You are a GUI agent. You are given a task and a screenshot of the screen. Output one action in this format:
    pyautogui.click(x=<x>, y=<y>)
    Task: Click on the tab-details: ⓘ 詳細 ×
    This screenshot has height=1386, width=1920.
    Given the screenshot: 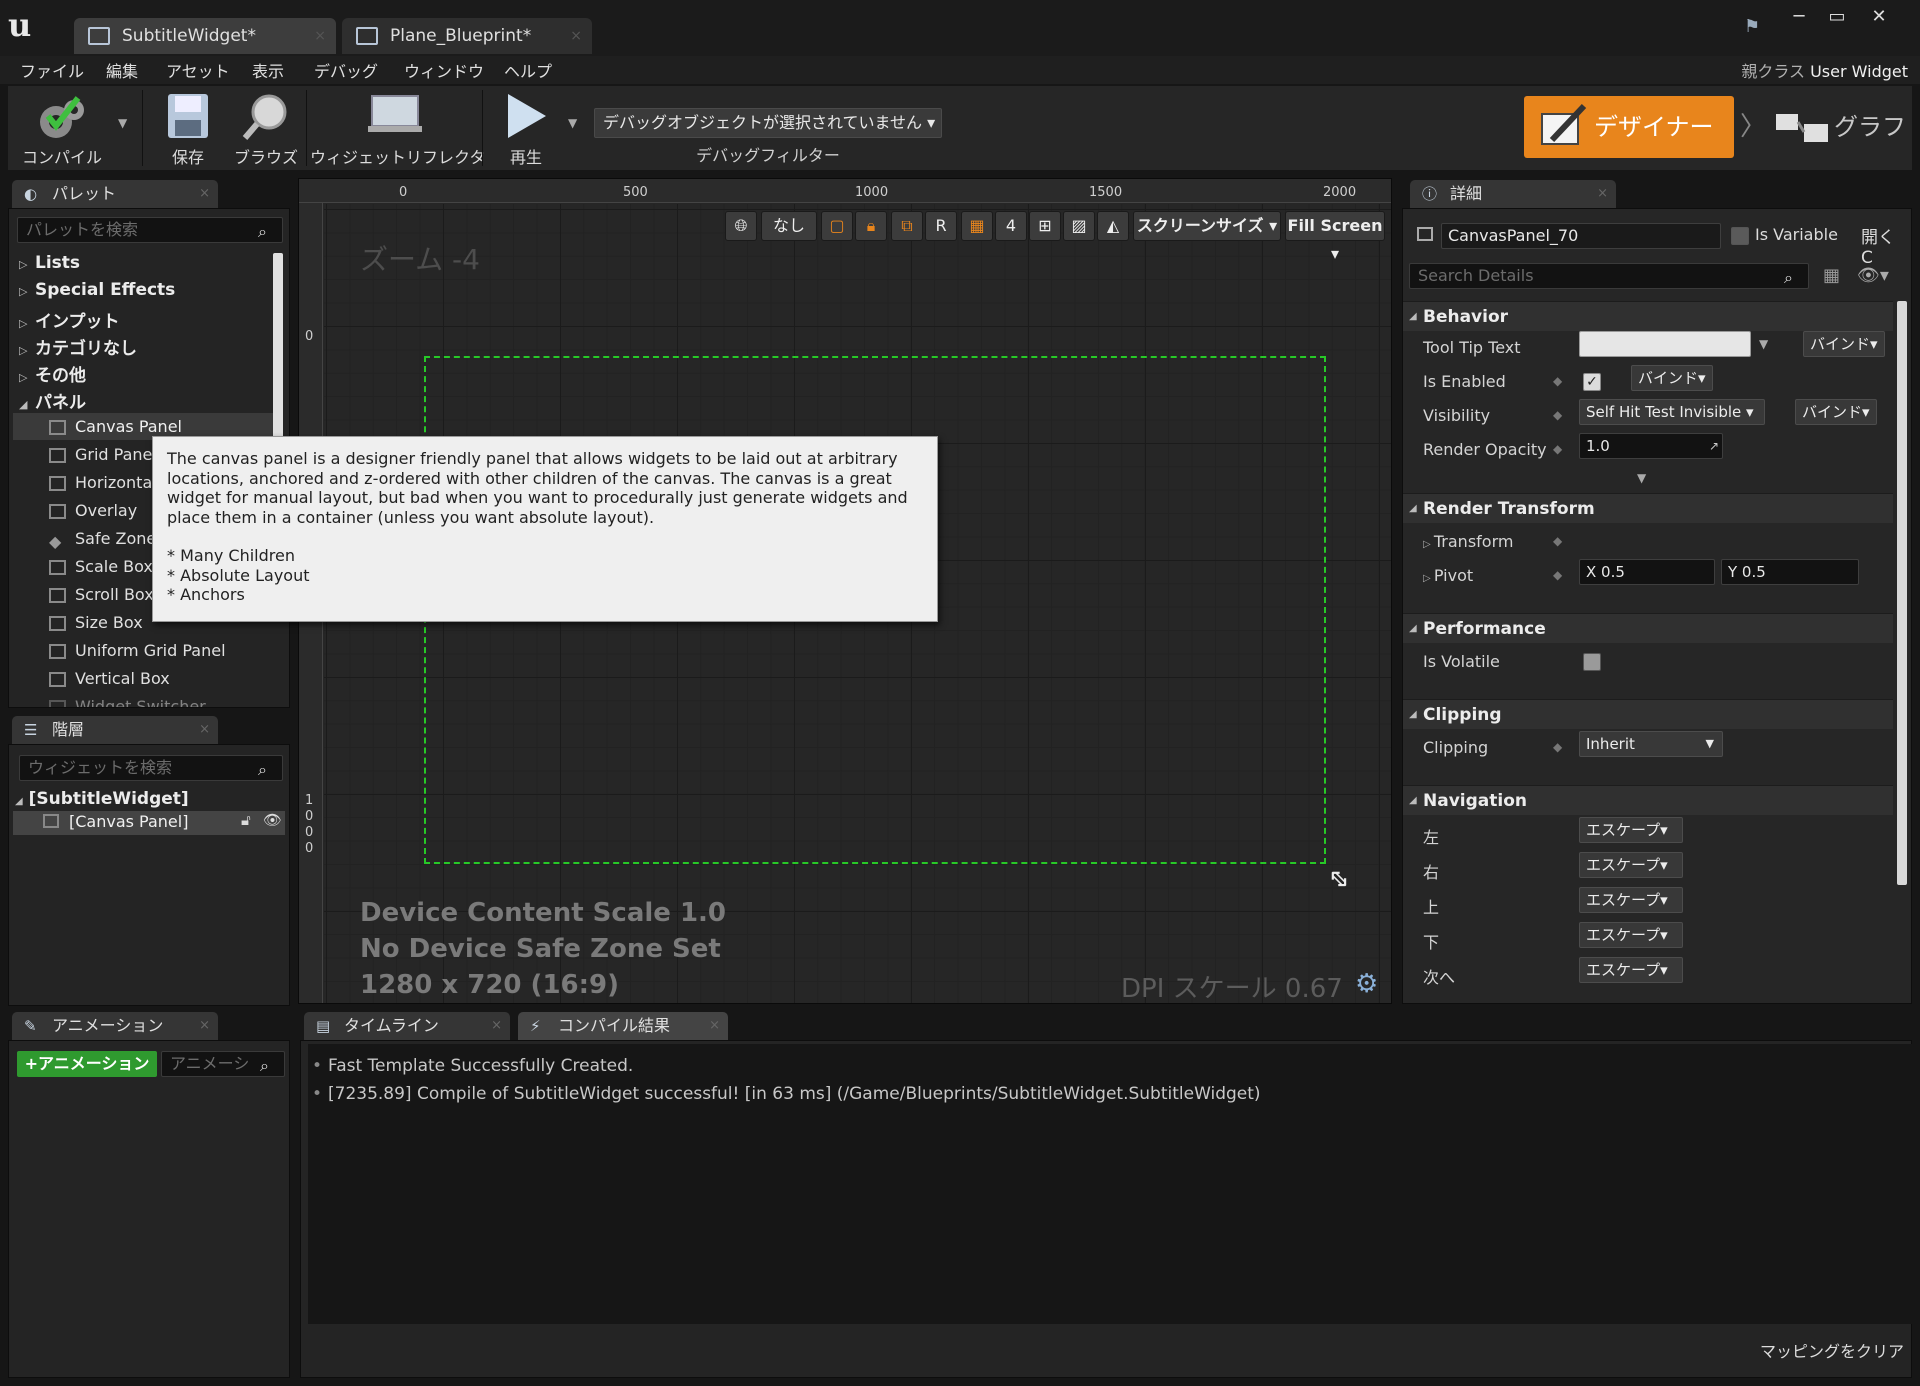 What is the action you would take?
    pyautogui.click(x=1513, y=194)
    